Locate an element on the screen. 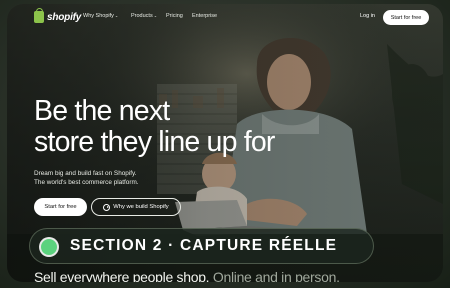  nav-item-enterprise: Enterprise is located at coordinates (204, 16).